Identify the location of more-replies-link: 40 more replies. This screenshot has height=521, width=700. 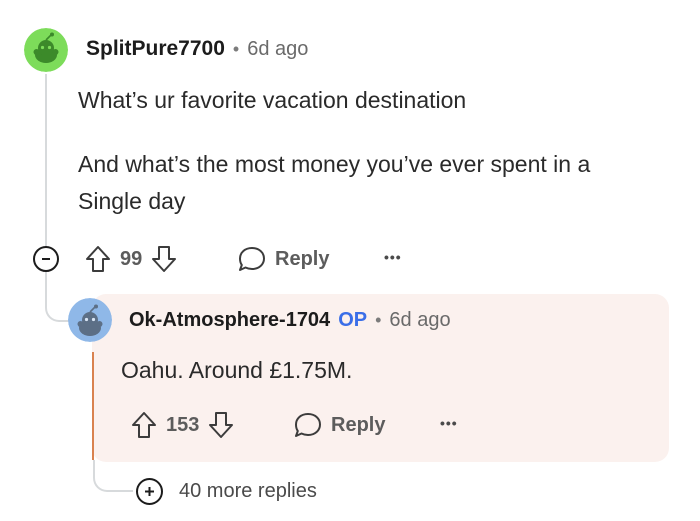
(226, 491).